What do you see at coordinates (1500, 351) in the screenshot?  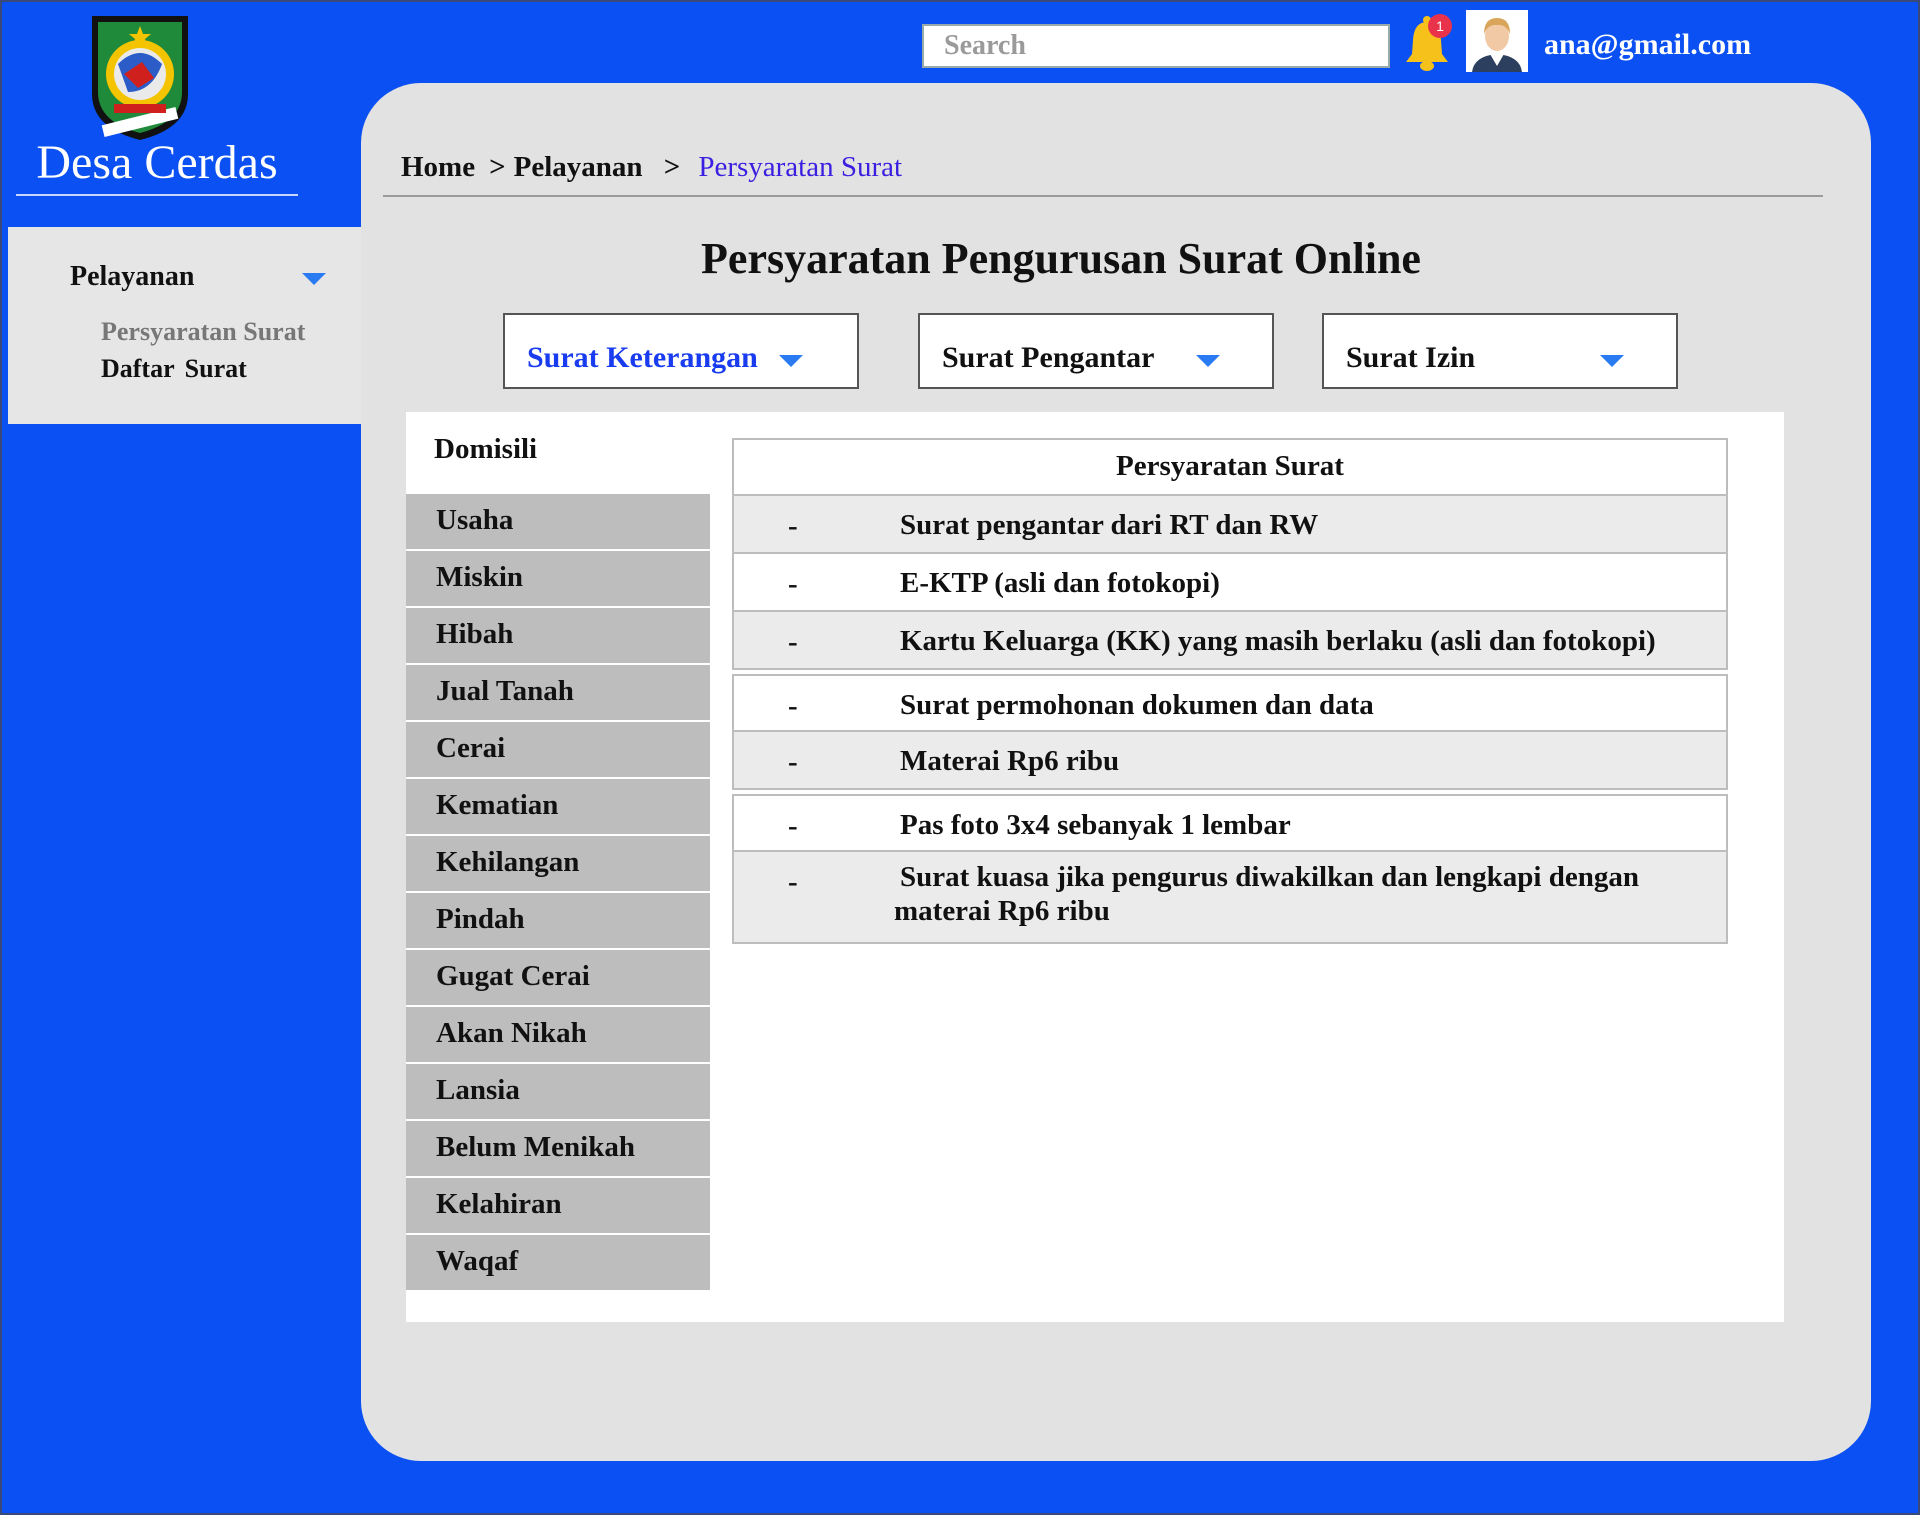 I see `dropdown-surat-izin: Surat Izin` at bounding box center [1500, 351].